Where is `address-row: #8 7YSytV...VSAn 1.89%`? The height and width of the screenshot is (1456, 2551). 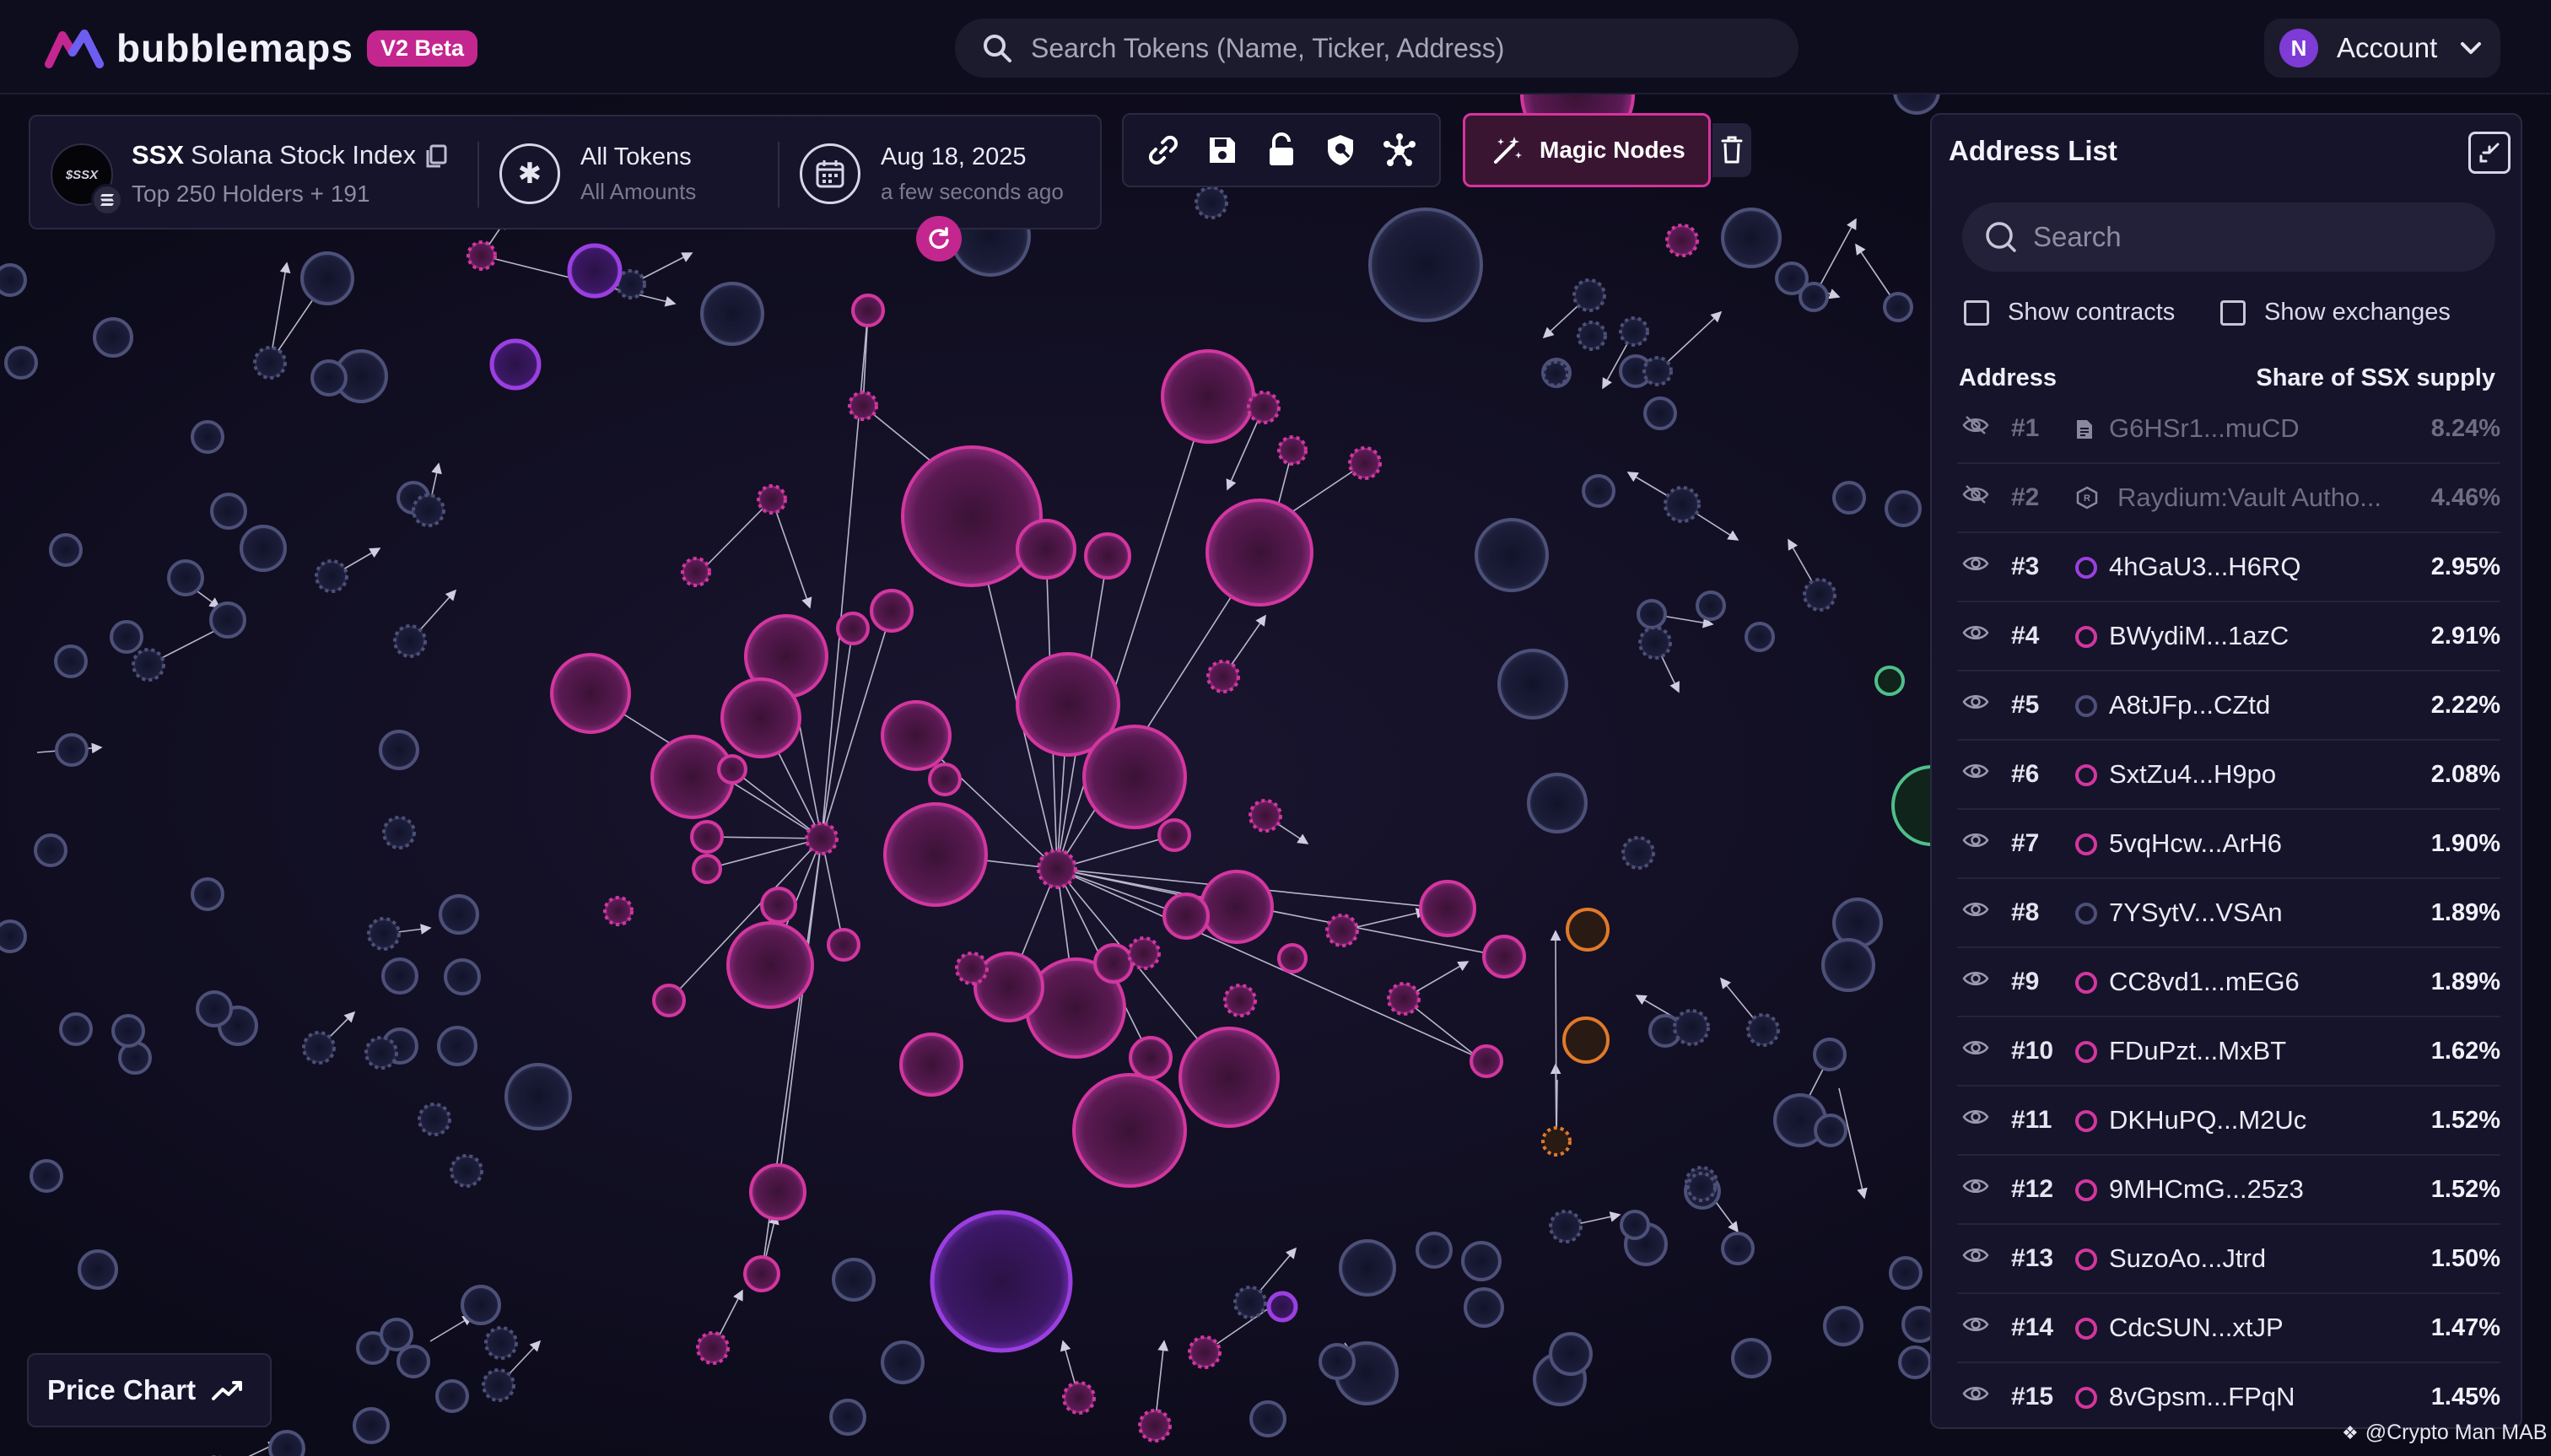 address-row: #8 7YSytV...VSAn 1.89% is located at coordinates (2228, 914).